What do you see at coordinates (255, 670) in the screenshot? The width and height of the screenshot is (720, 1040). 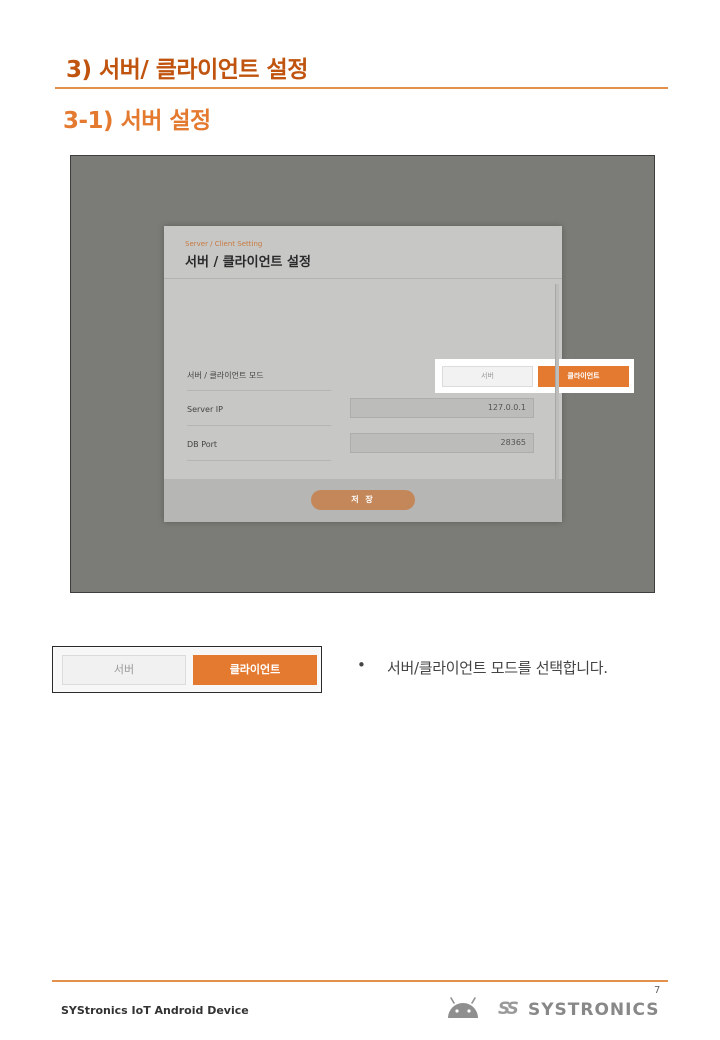 I see `client-mode-button-zoom: 클라이언트` at bounding box center [255, 670].